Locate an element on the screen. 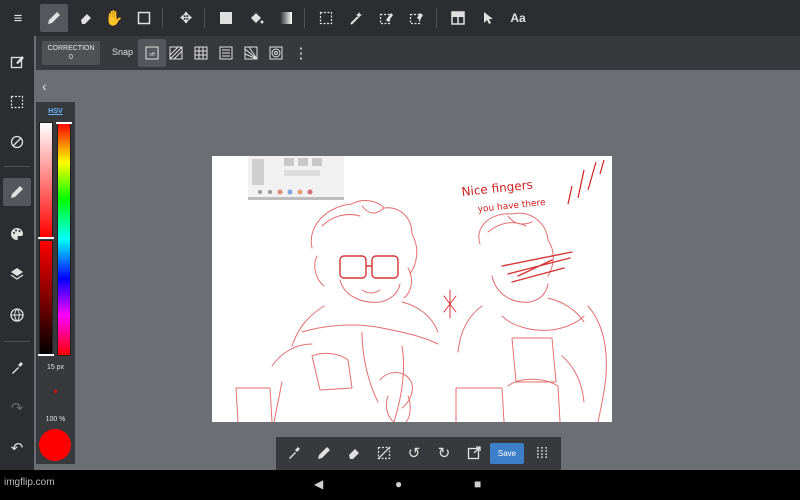 The width and height of the screenshot is (800, 500). text-icon: Aa is located at coordinates (518, 18).